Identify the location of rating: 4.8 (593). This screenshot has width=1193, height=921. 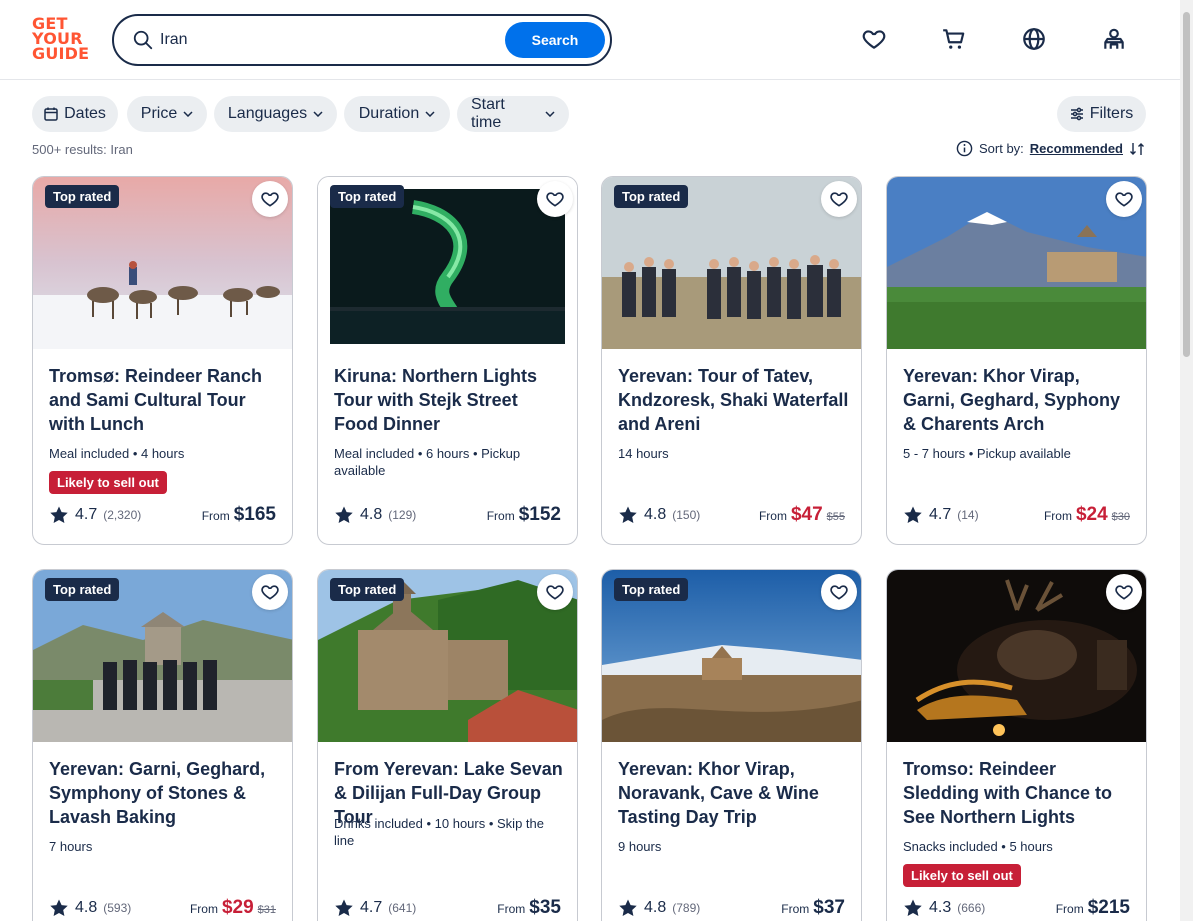
(90, 908).